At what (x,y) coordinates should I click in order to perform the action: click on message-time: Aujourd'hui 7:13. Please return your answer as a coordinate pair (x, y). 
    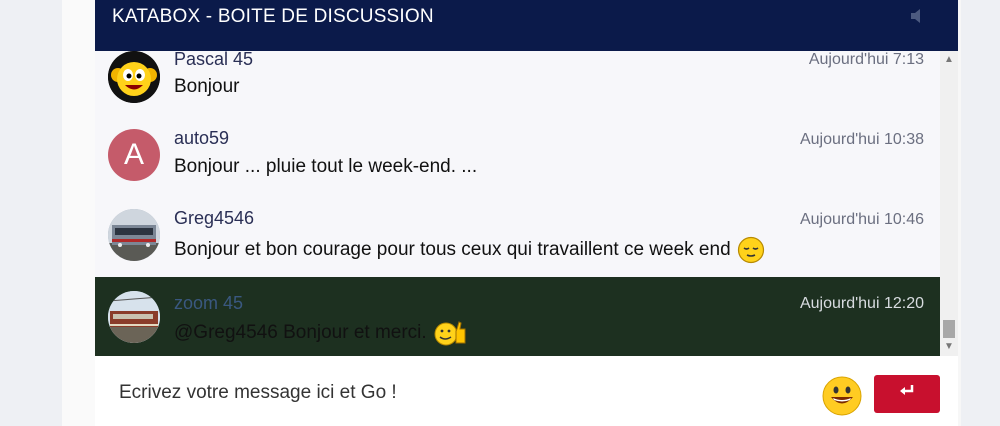
    Looking at the image, I should click on (866, 59).